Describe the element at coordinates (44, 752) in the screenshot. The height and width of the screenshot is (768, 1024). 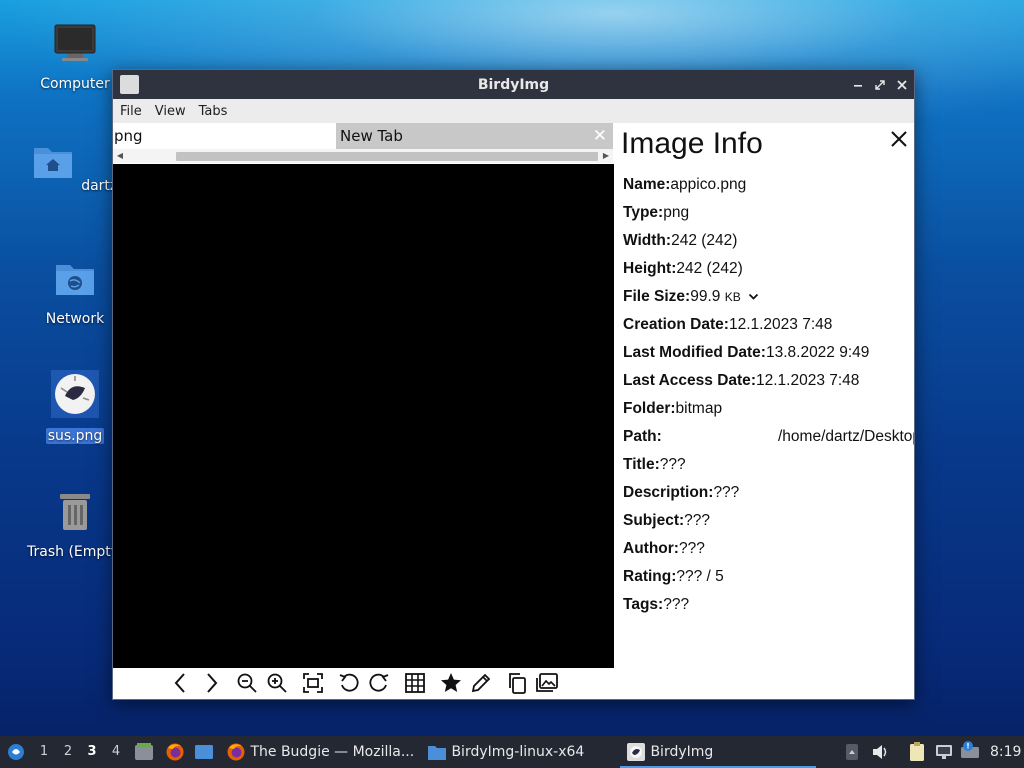
I see `workspace-1: 1` at that location.